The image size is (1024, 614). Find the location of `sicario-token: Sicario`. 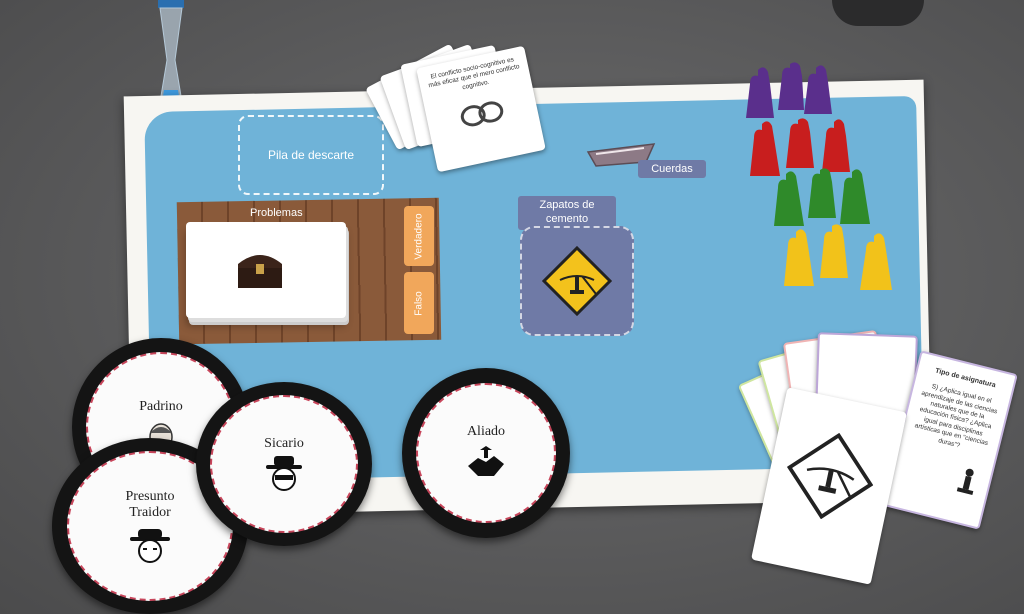

sicario-token: Sicario is located at coordinates (284, 464).